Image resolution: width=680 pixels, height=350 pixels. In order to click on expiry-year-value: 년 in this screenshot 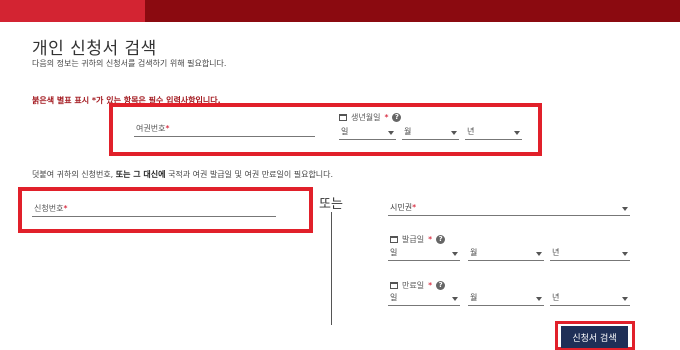, I will do `click(556, 297)`.